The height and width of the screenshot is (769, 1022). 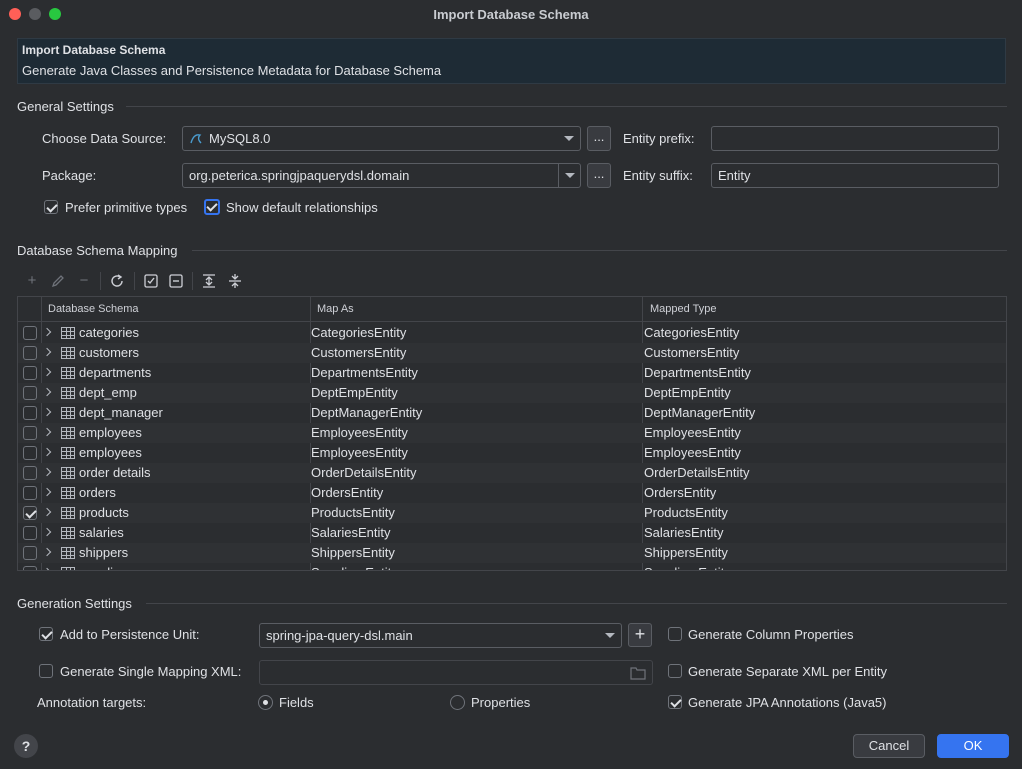 What do you see at coordinates (675, 671) in the screenshot?
I see `generate-separate-xml-checkbox` at bounding box center [675, 671].